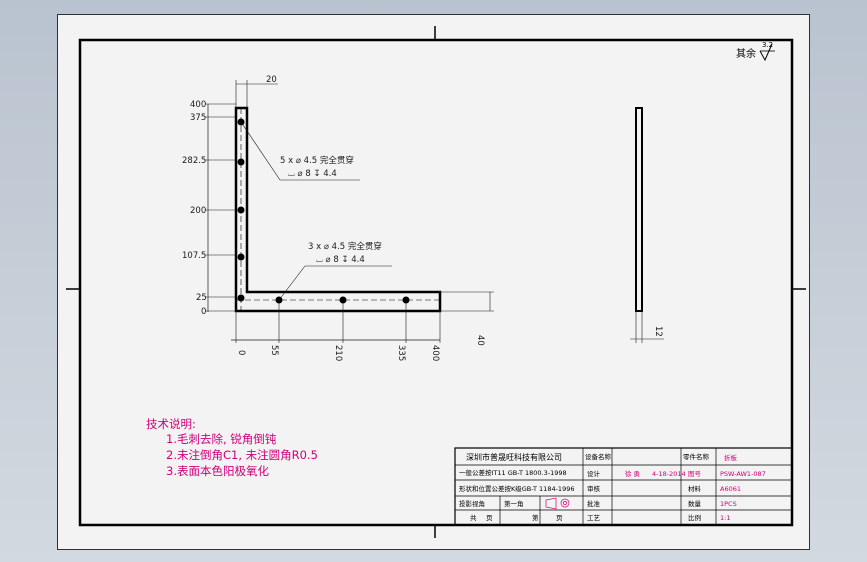 The height and width of the screenshot is (562, 867). I want to click on designer-name: 徐 勇, so click(632, 473).